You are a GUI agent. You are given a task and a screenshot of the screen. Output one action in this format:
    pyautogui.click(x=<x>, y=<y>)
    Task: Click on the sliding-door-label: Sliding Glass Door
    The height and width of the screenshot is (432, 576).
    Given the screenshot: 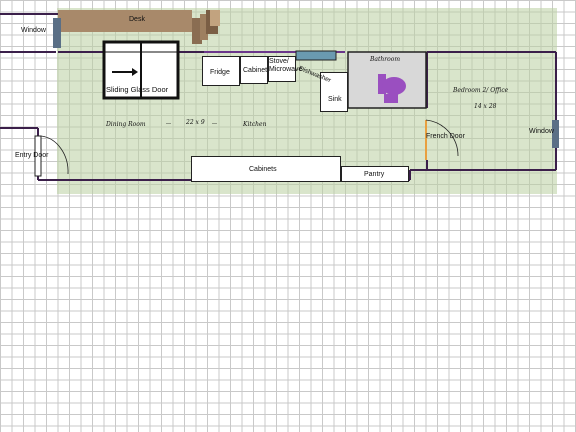 What is the action you would take?
    pyautogui.click(x=137, y=89)
    